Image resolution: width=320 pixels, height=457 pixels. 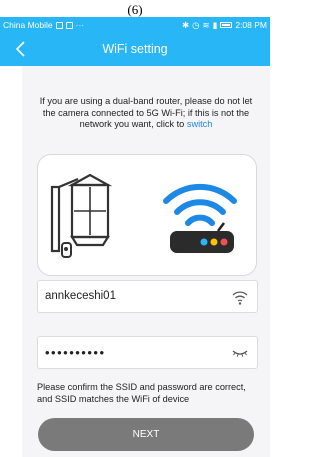 What do you see at coordinates (146, 434) in the screenshot?
I see `next-button: NEXT` at bounding box center [146, 434].